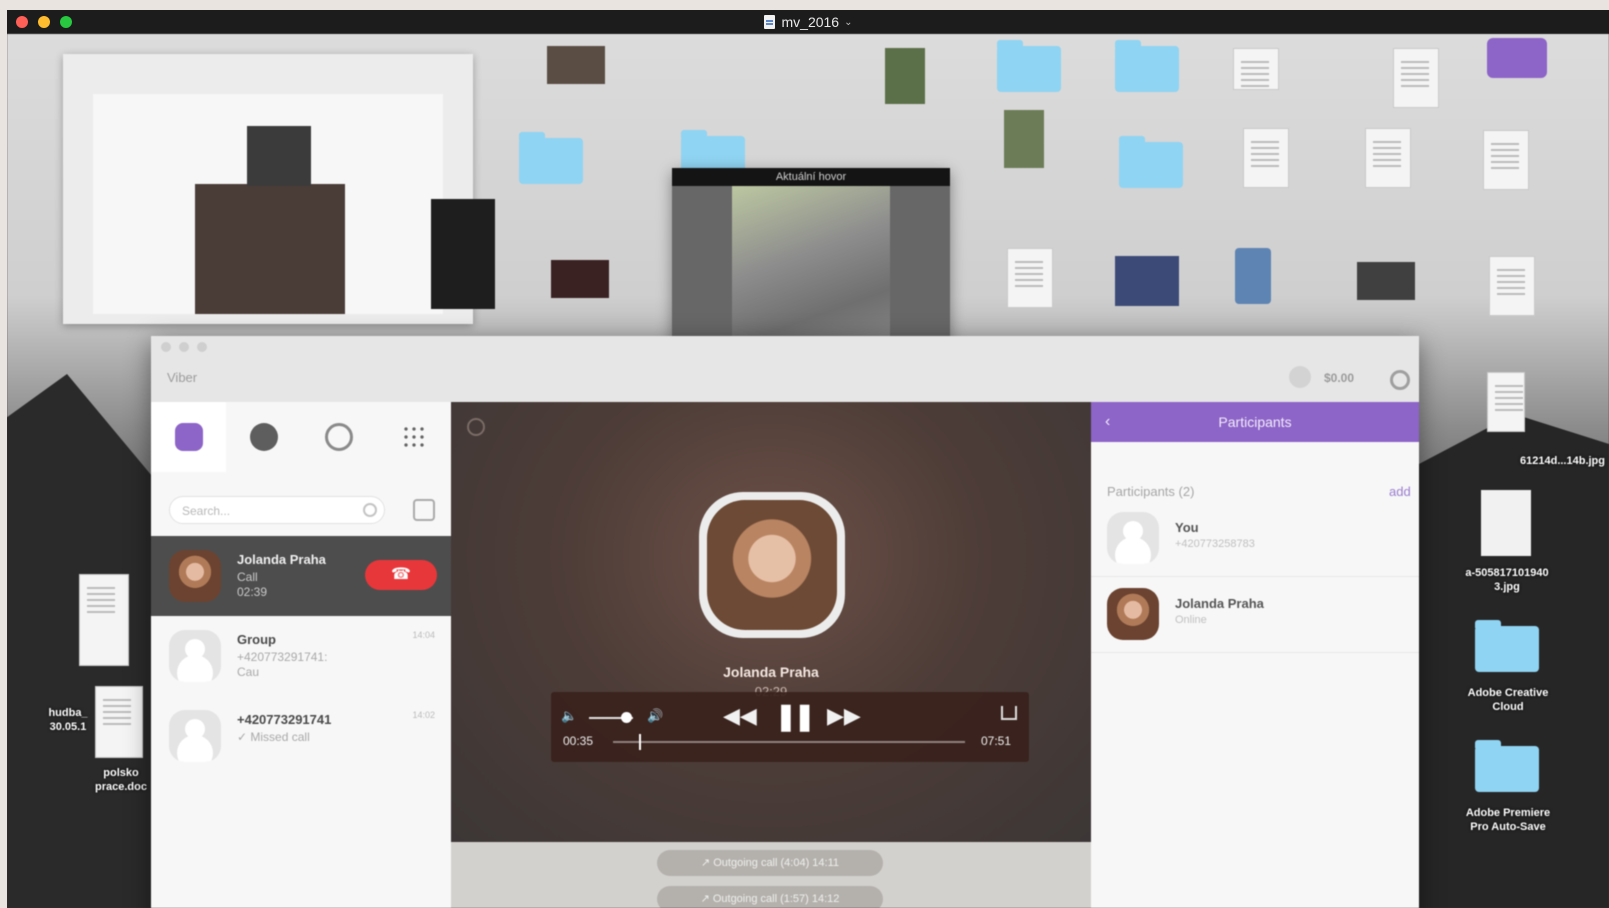 The width and height of the screenshot is (1609, 908). What do you see at coordinates (282, 657) in the screenshot?
I see `chat-line1: +420773291741:` at bounding box center [282, 657].